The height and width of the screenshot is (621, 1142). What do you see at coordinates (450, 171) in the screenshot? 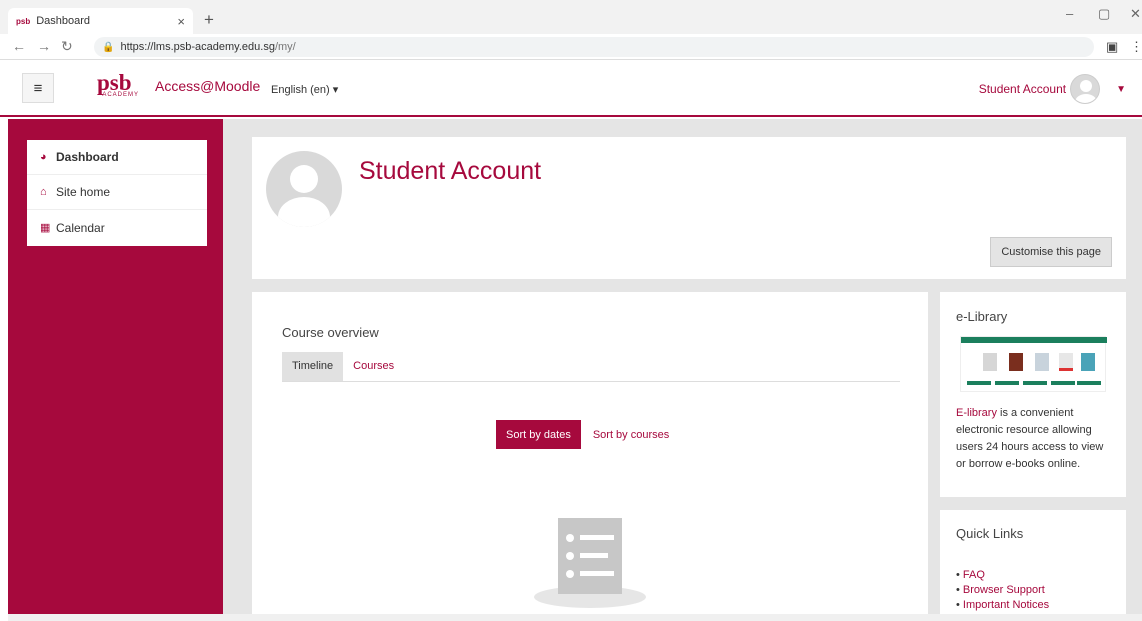
I see `page-title: Student Account` at bounding box center [450, 171].